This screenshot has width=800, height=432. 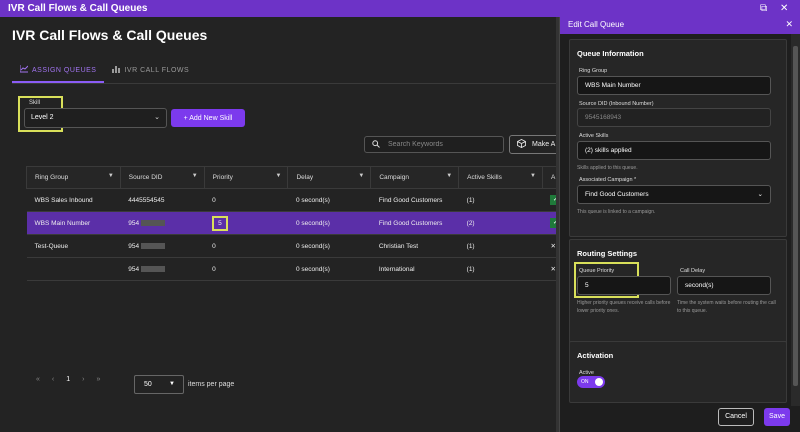 What do you see at coordinates (157, 70) in the screenshot?
I see `tab-label: IVR CALL FLOWS` at bounding box center [157, 70].